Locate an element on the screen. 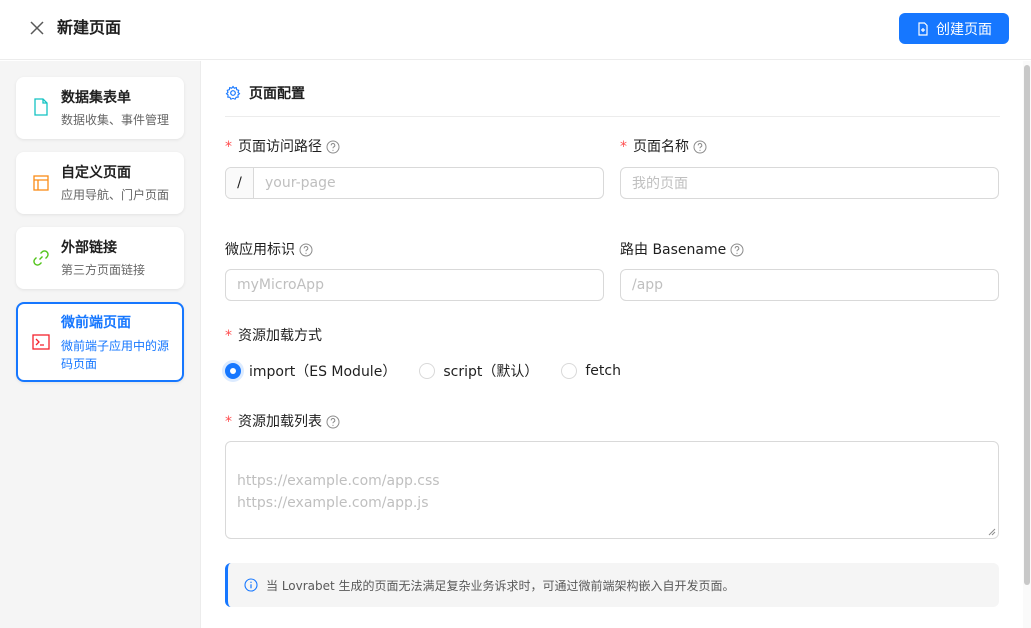 This screenshot has width=1031, height=628. close-button is located at coordinates (37, 28).